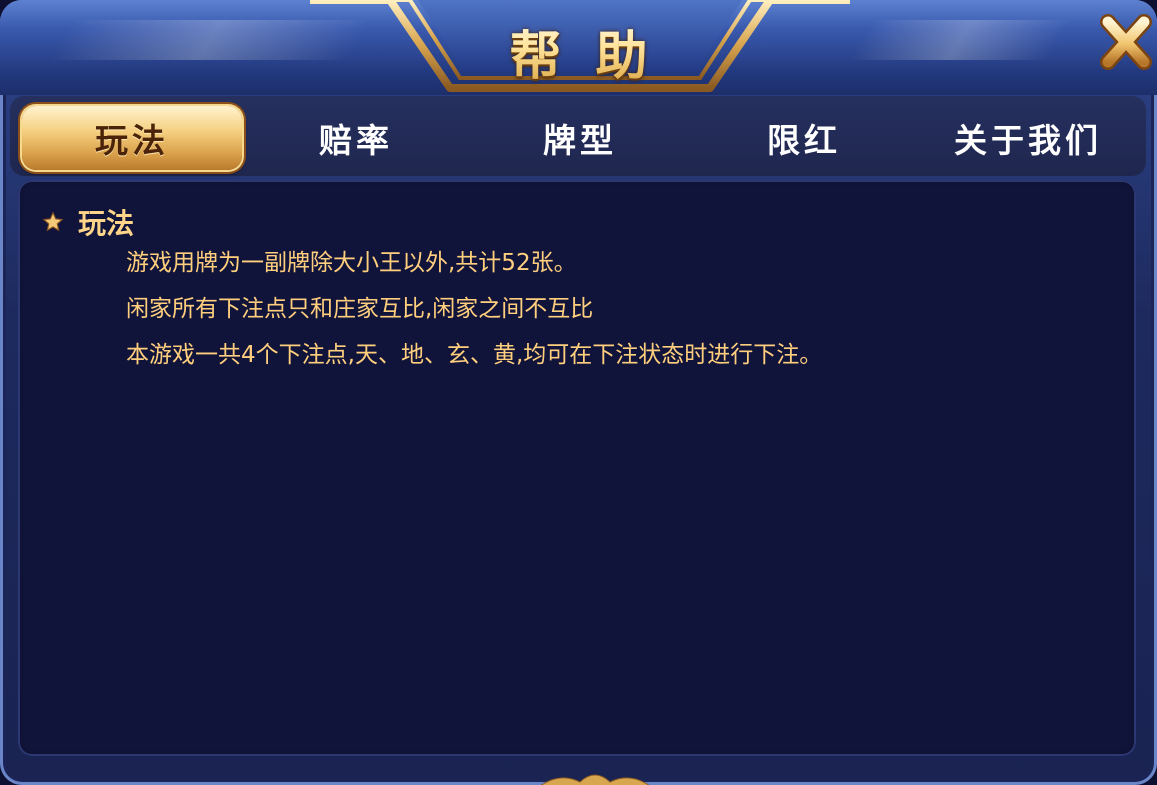 This screenshot has width=1157, height=785. Describe the element at coordinates (360, 309) in the screenshot. I see `rule-line: 闲家所有下注点只和庄家互比,闲家之间不互比` at that location.